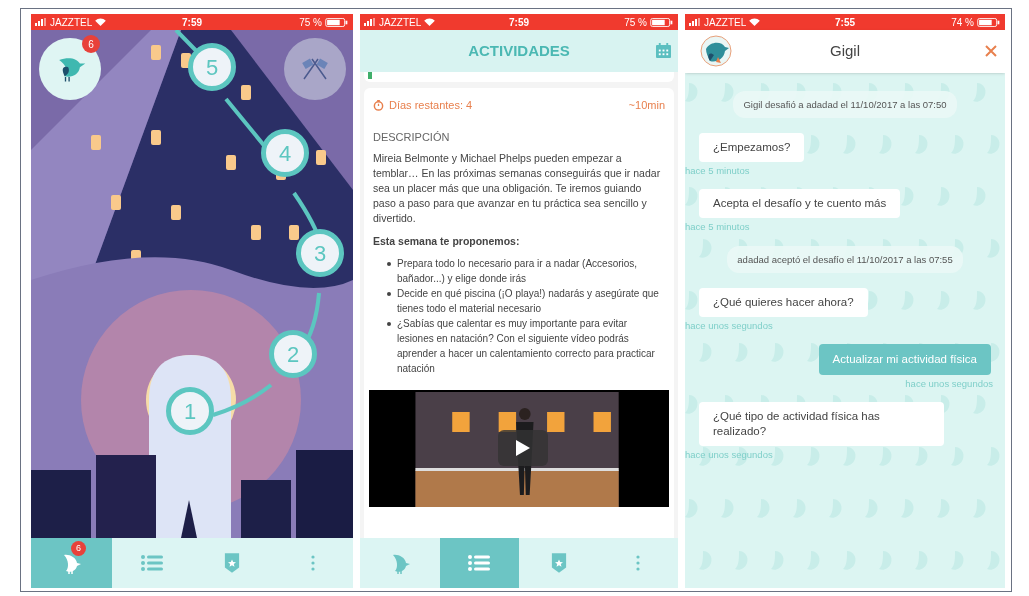  I want to click on timer-icon, so click(378, 105).